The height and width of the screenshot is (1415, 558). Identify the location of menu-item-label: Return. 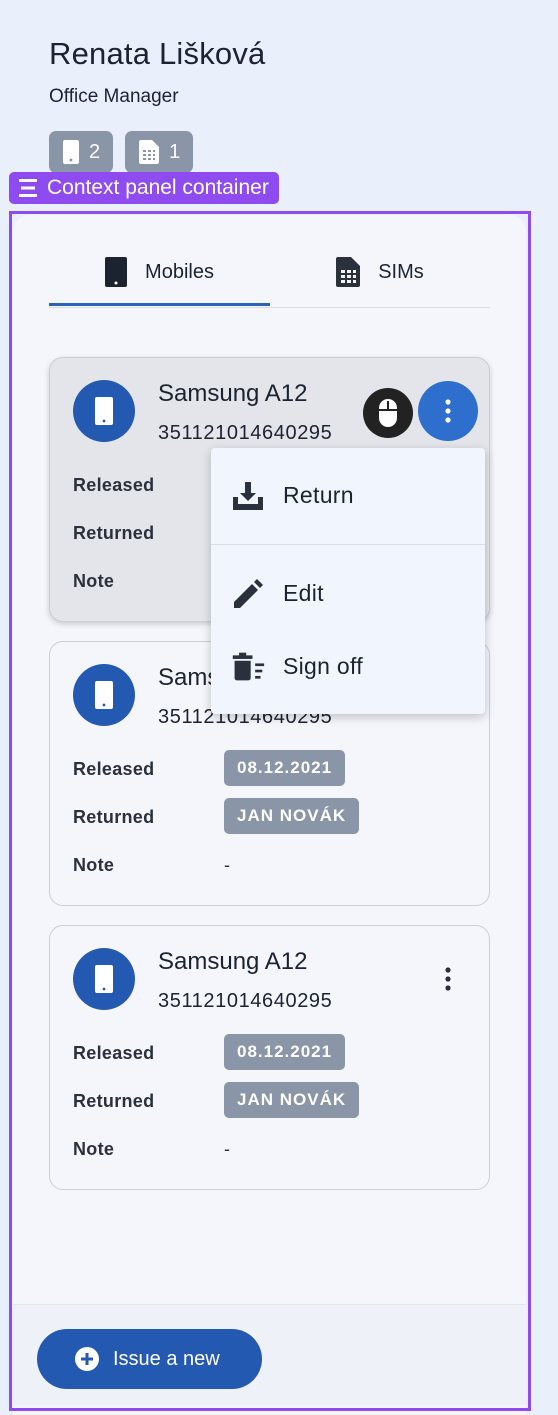
(318, 494).